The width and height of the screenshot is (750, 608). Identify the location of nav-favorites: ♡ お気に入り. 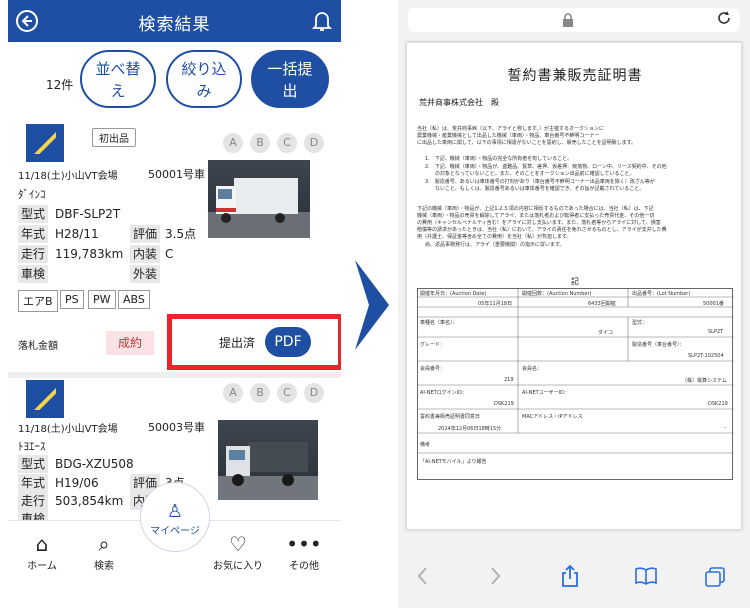
(238, 551).